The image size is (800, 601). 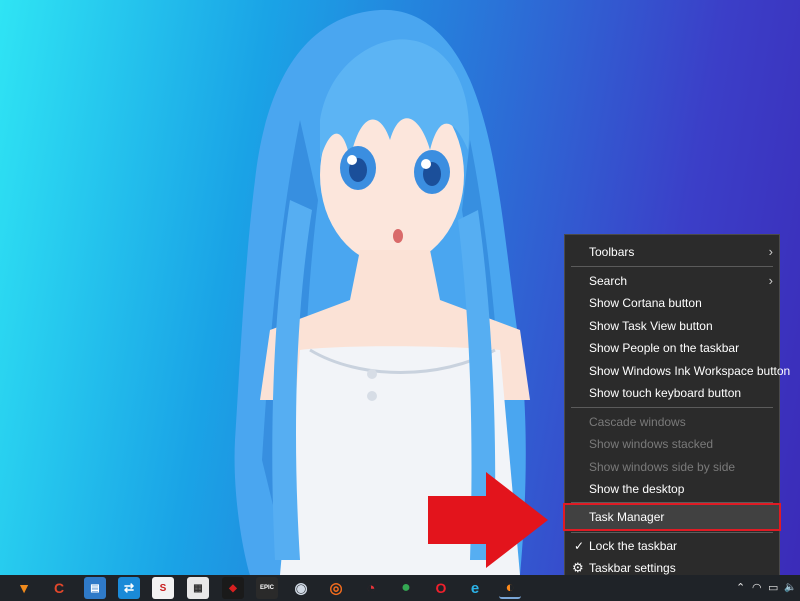 I want to click on menu-item-cascade-windows: Cascade windows, so click(x=672, y=422).